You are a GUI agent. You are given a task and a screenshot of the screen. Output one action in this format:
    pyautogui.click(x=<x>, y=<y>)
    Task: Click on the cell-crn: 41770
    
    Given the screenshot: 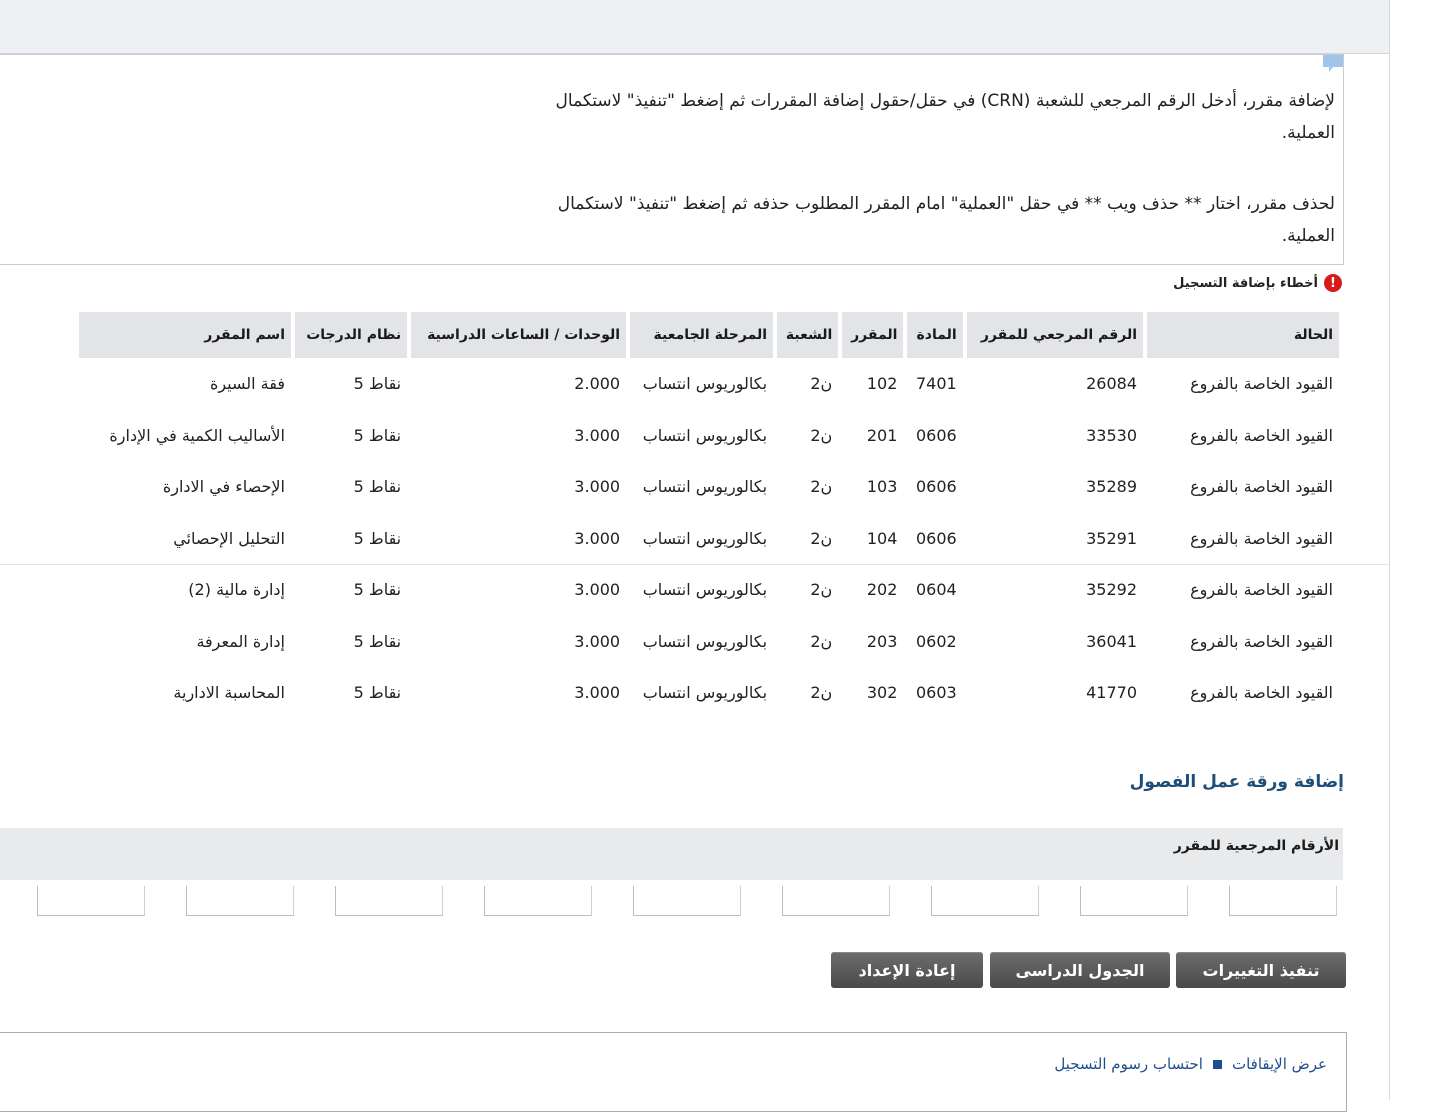 What is the action you would take?
    pyautogui.click(x=1111, y=693)
    